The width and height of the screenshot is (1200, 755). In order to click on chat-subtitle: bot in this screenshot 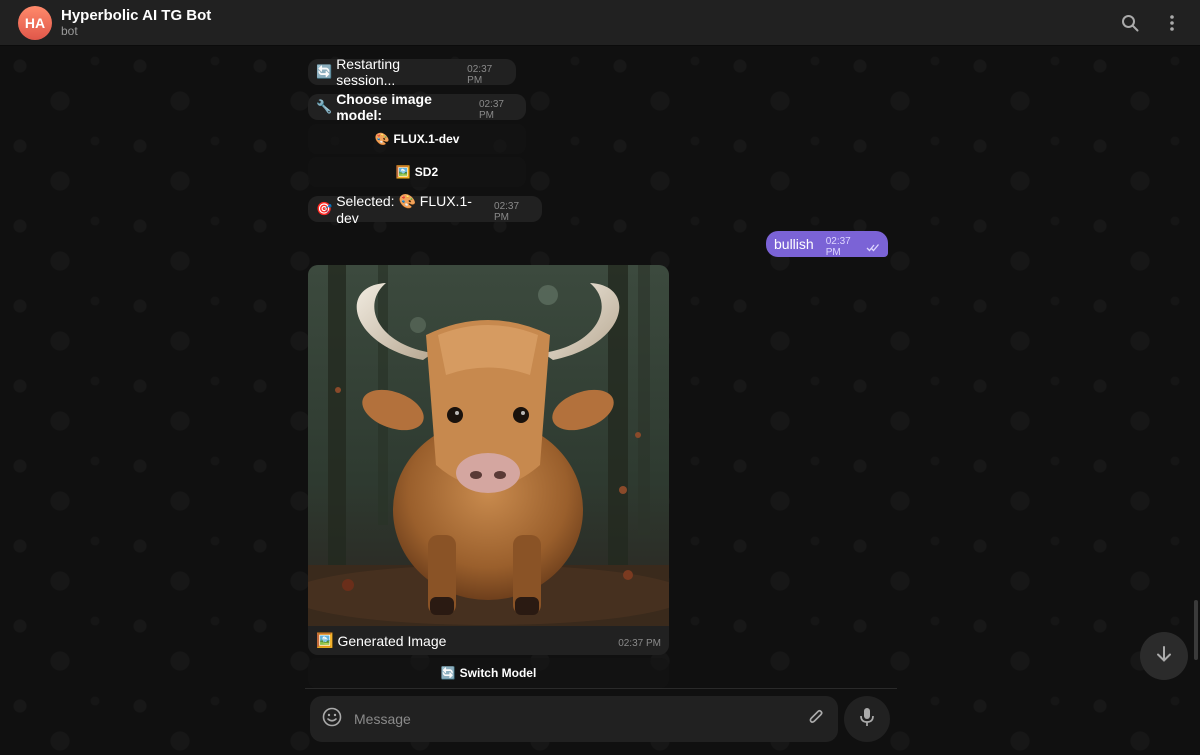, I will do `click(69, 31)`.